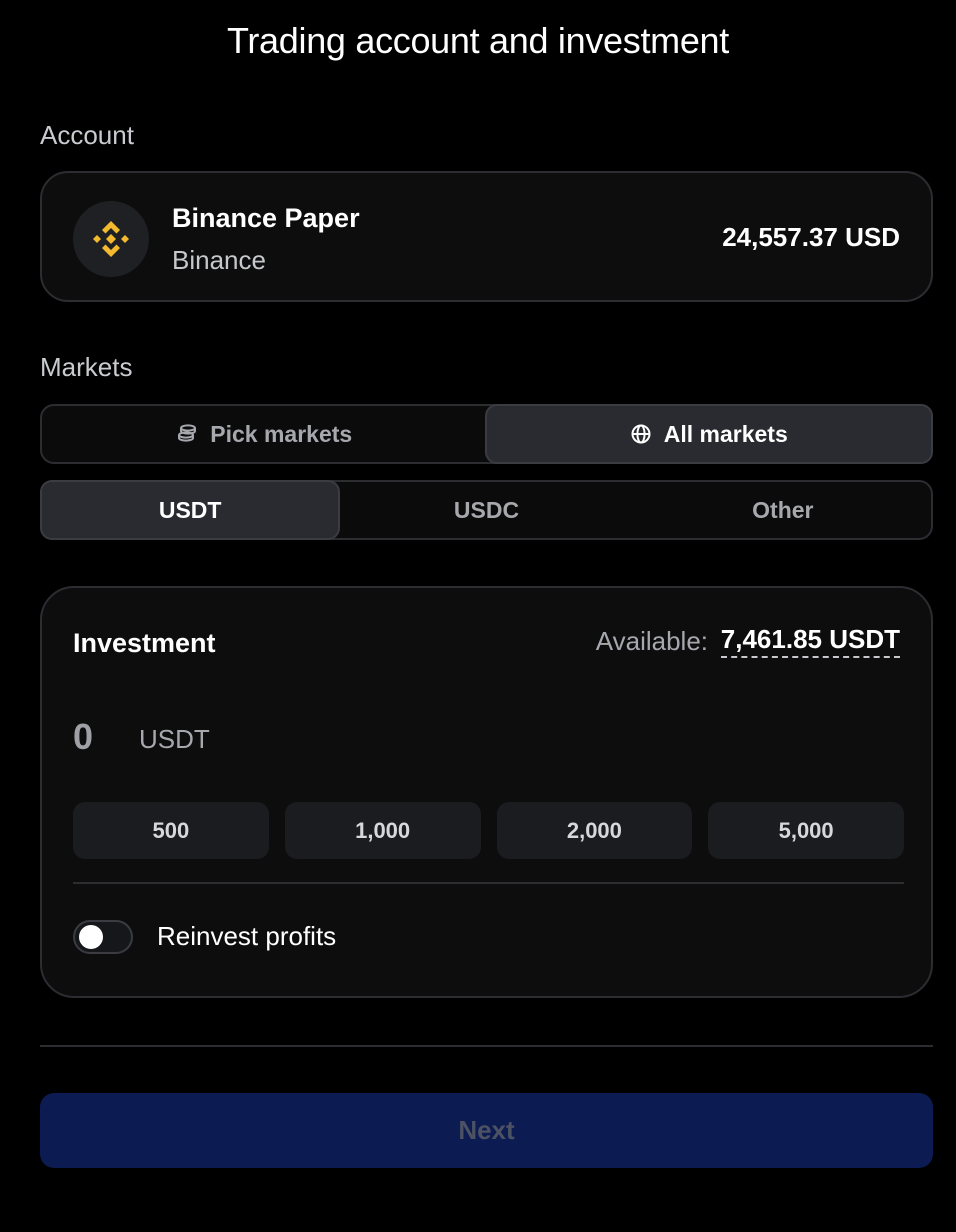 The height and width of the screenshot is (1232, 956). Describe the element at coordinates (783, 510) in the screenshot. I see `quote-option-other: Other` at that location.